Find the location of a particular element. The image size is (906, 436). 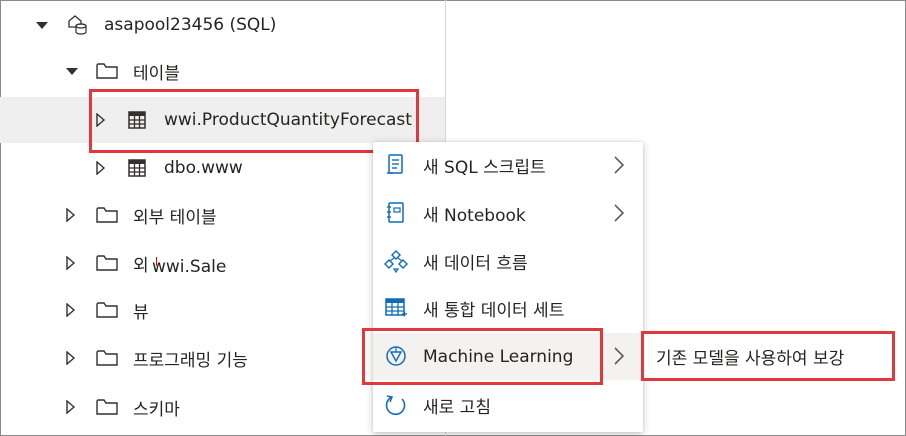

submenu-enrich-existing-model: 기존 모델을 사용하여 보강 is located at coordinates (768, 356).